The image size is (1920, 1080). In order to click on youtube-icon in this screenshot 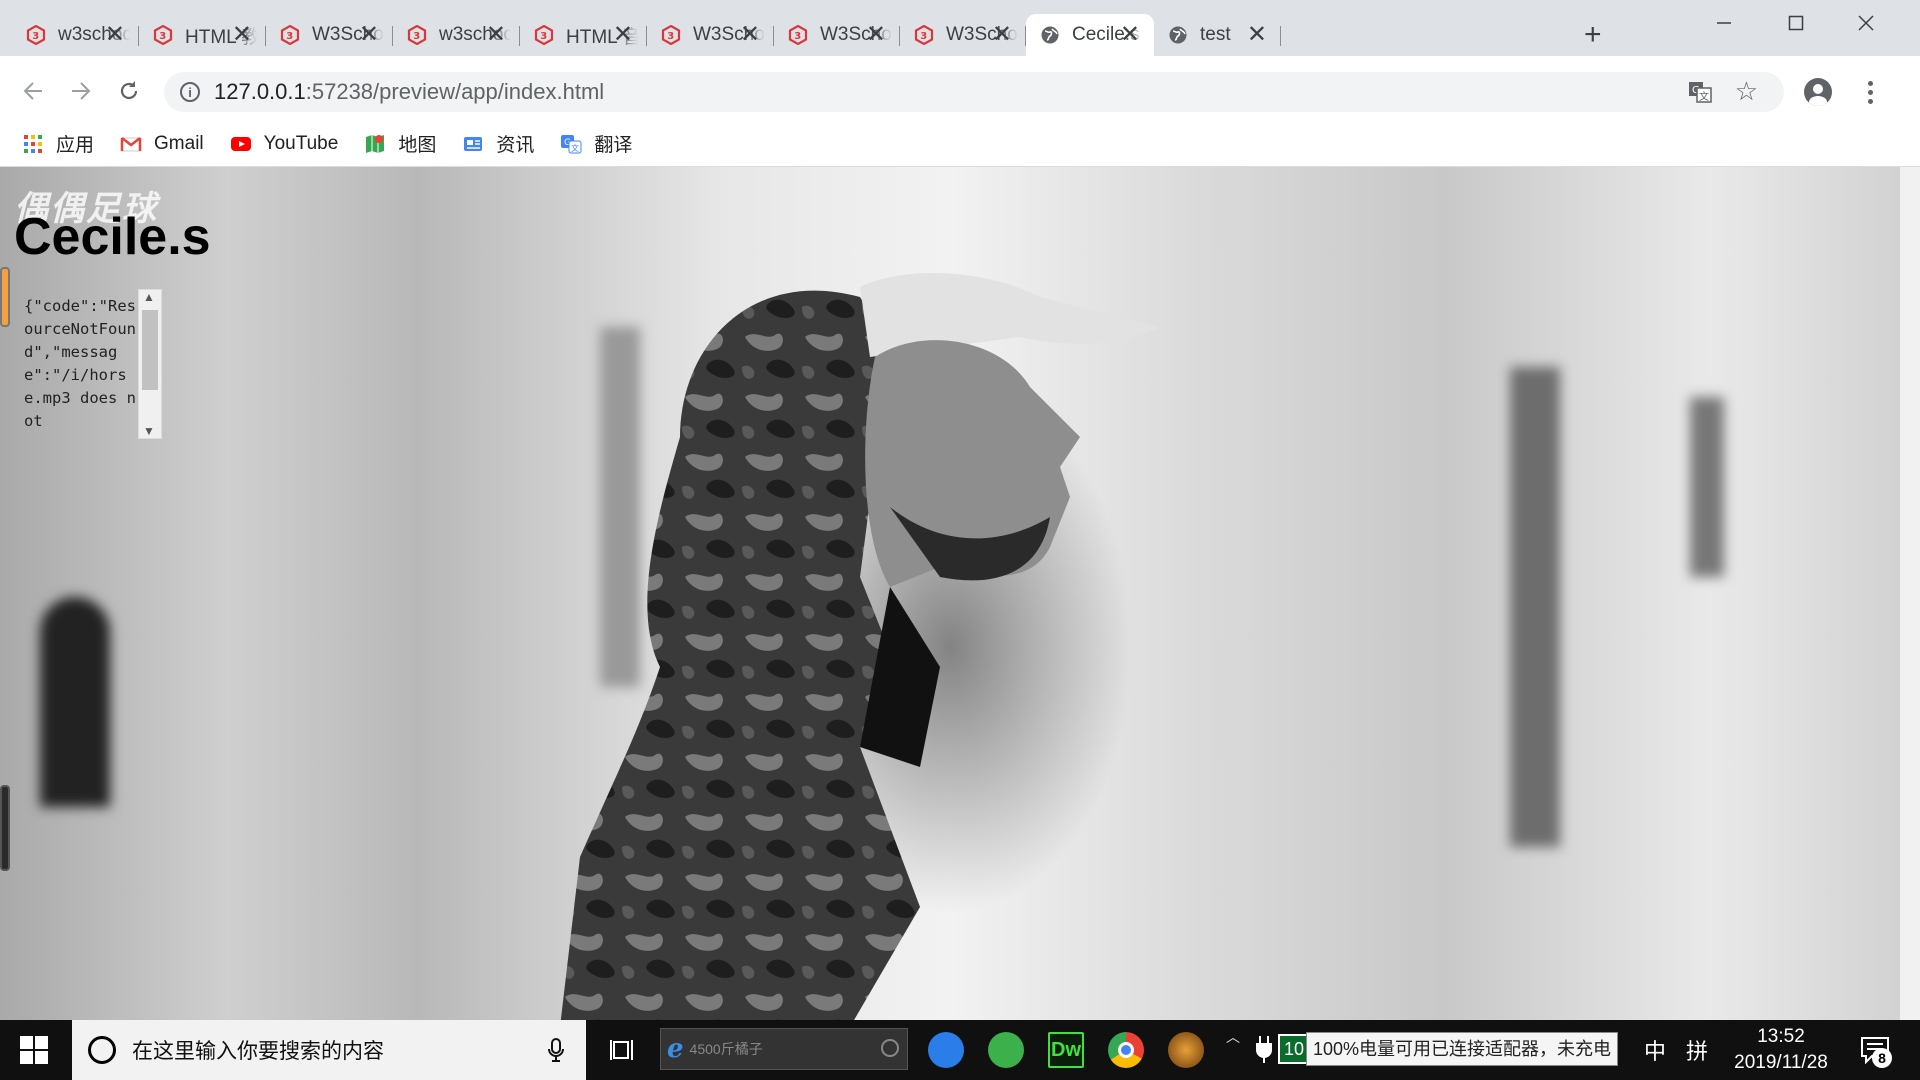, I will do `click(240, 143)`.